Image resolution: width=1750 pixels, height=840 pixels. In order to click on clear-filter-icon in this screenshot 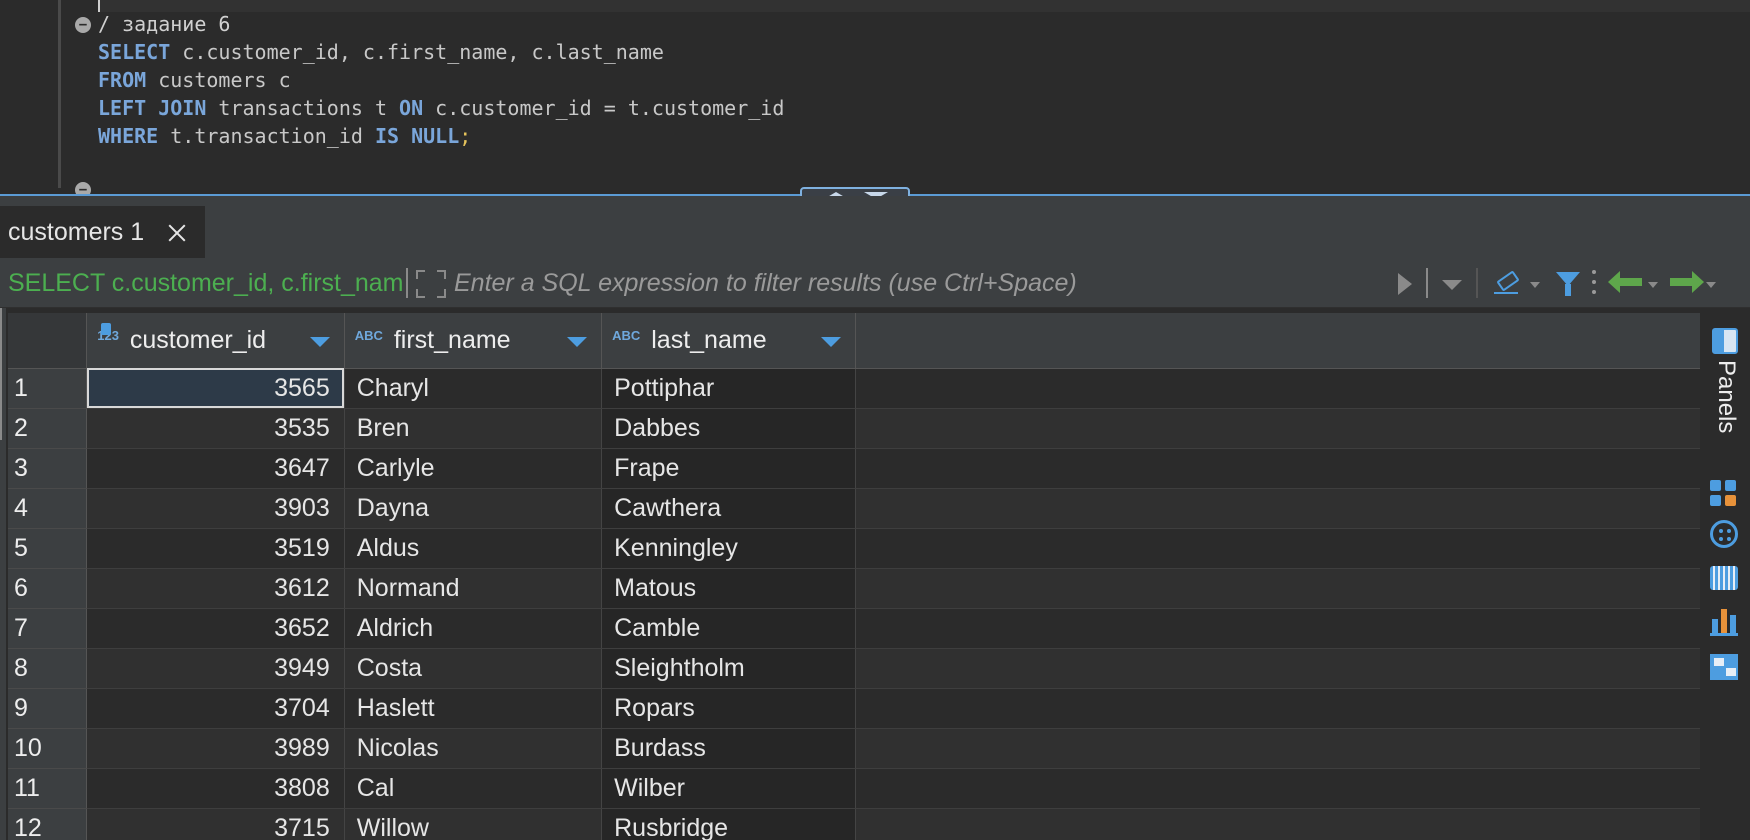, I will do `click(1507, 282)`.